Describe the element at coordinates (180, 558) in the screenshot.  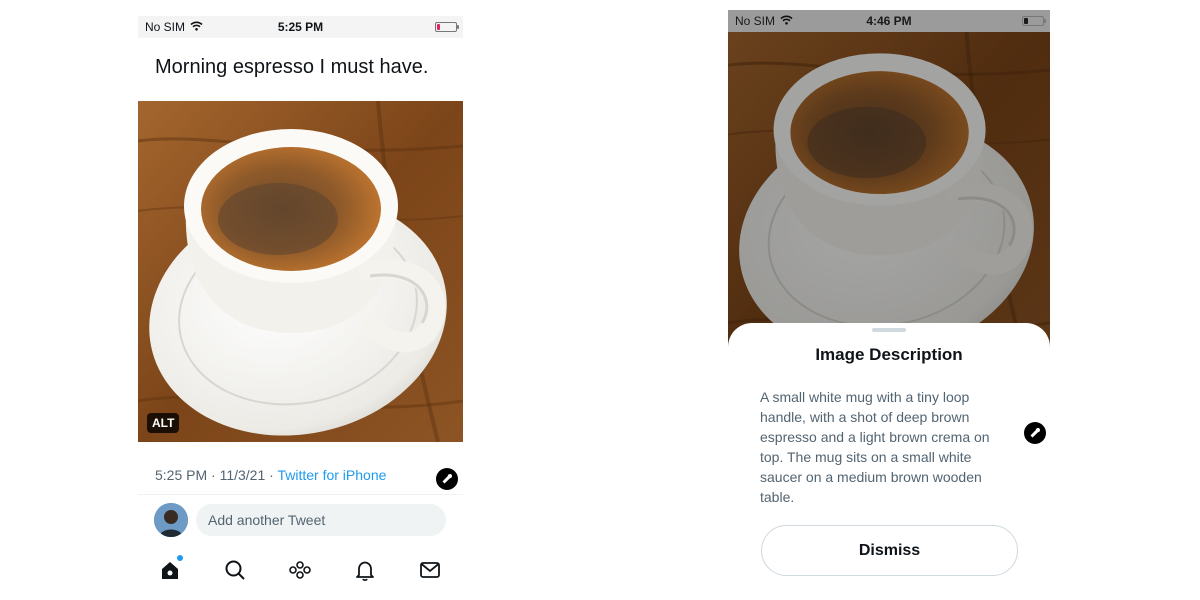
I see `unread-dot` at that location.